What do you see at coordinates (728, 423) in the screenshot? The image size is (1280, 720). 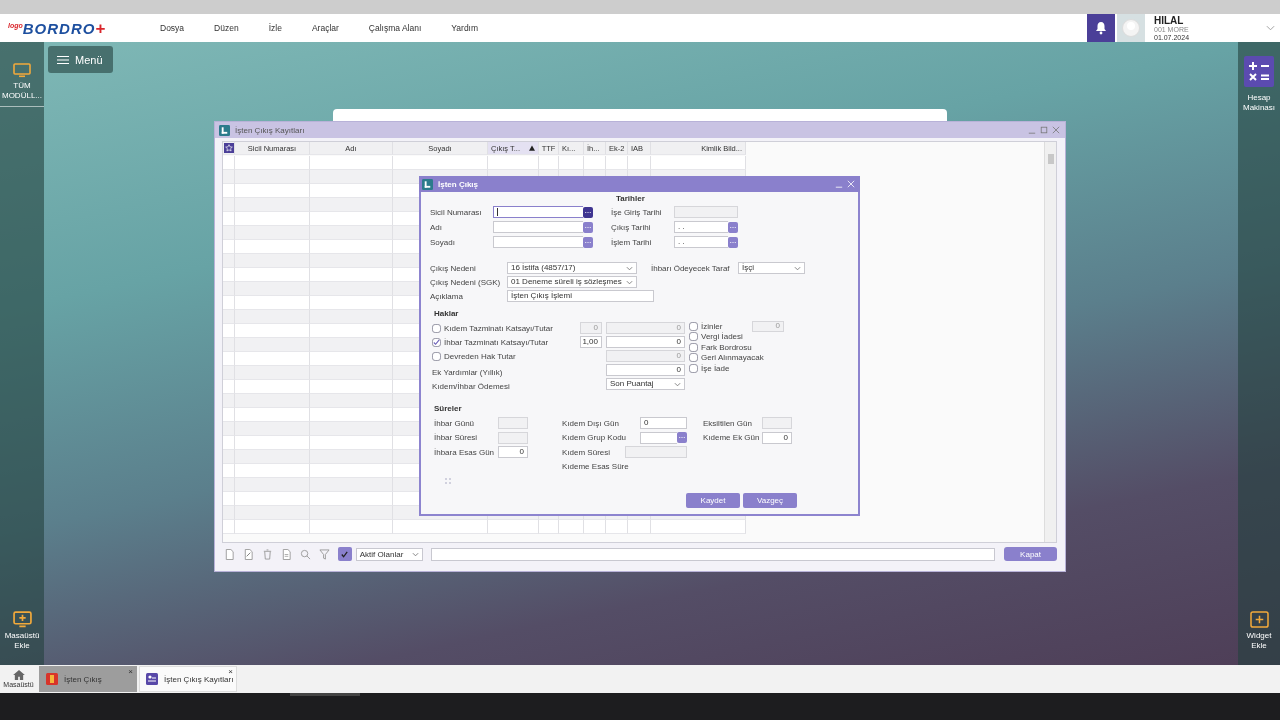 I see `field-label: Eksiltilen Gün` at bounding box center [728, 423].